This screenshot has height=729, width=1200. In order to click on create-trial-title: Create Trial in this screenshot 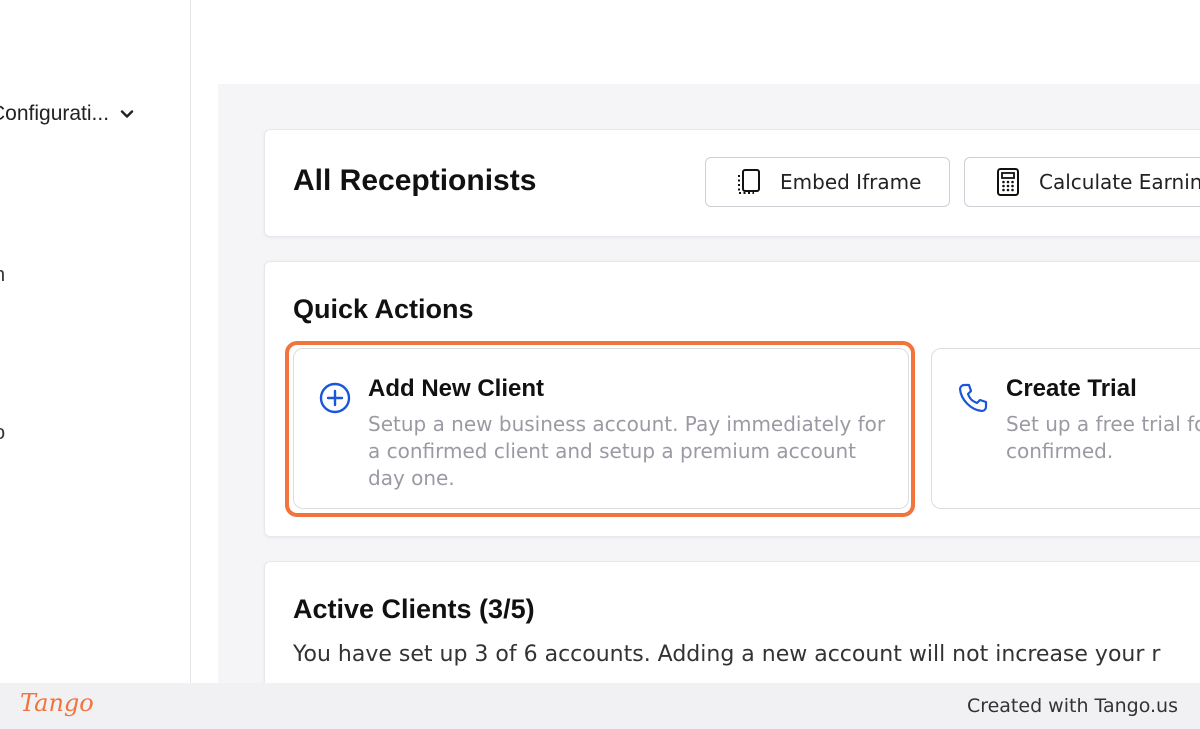, I will do `click(1071, 388)`.